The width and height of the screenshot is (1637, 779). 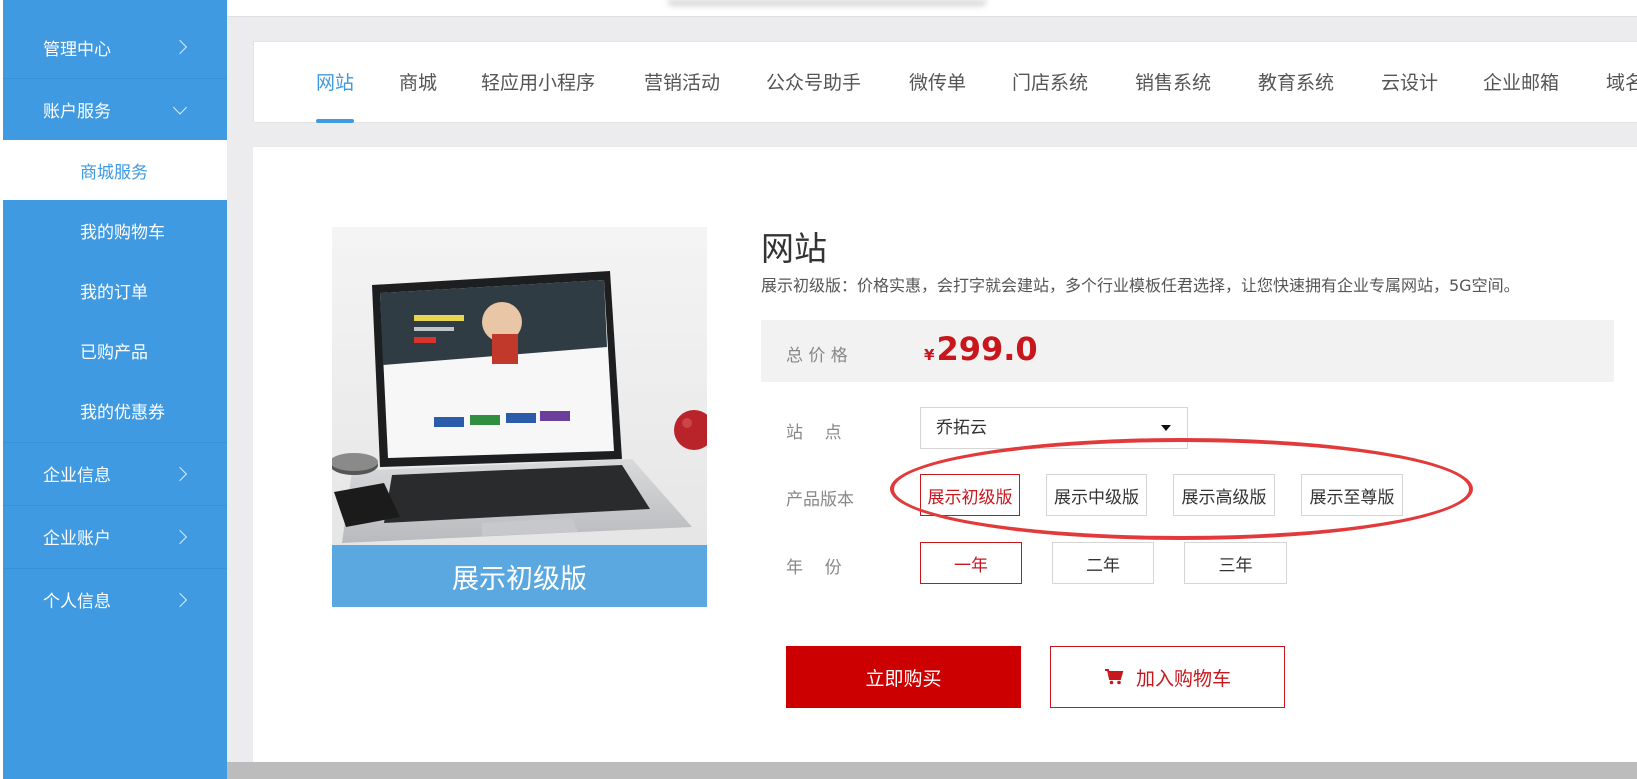 What do you see at coordinates (1409, 83) in the screenshot?
I see `tab-cloud-design: 云设计` at bounding box center [1409, 83].